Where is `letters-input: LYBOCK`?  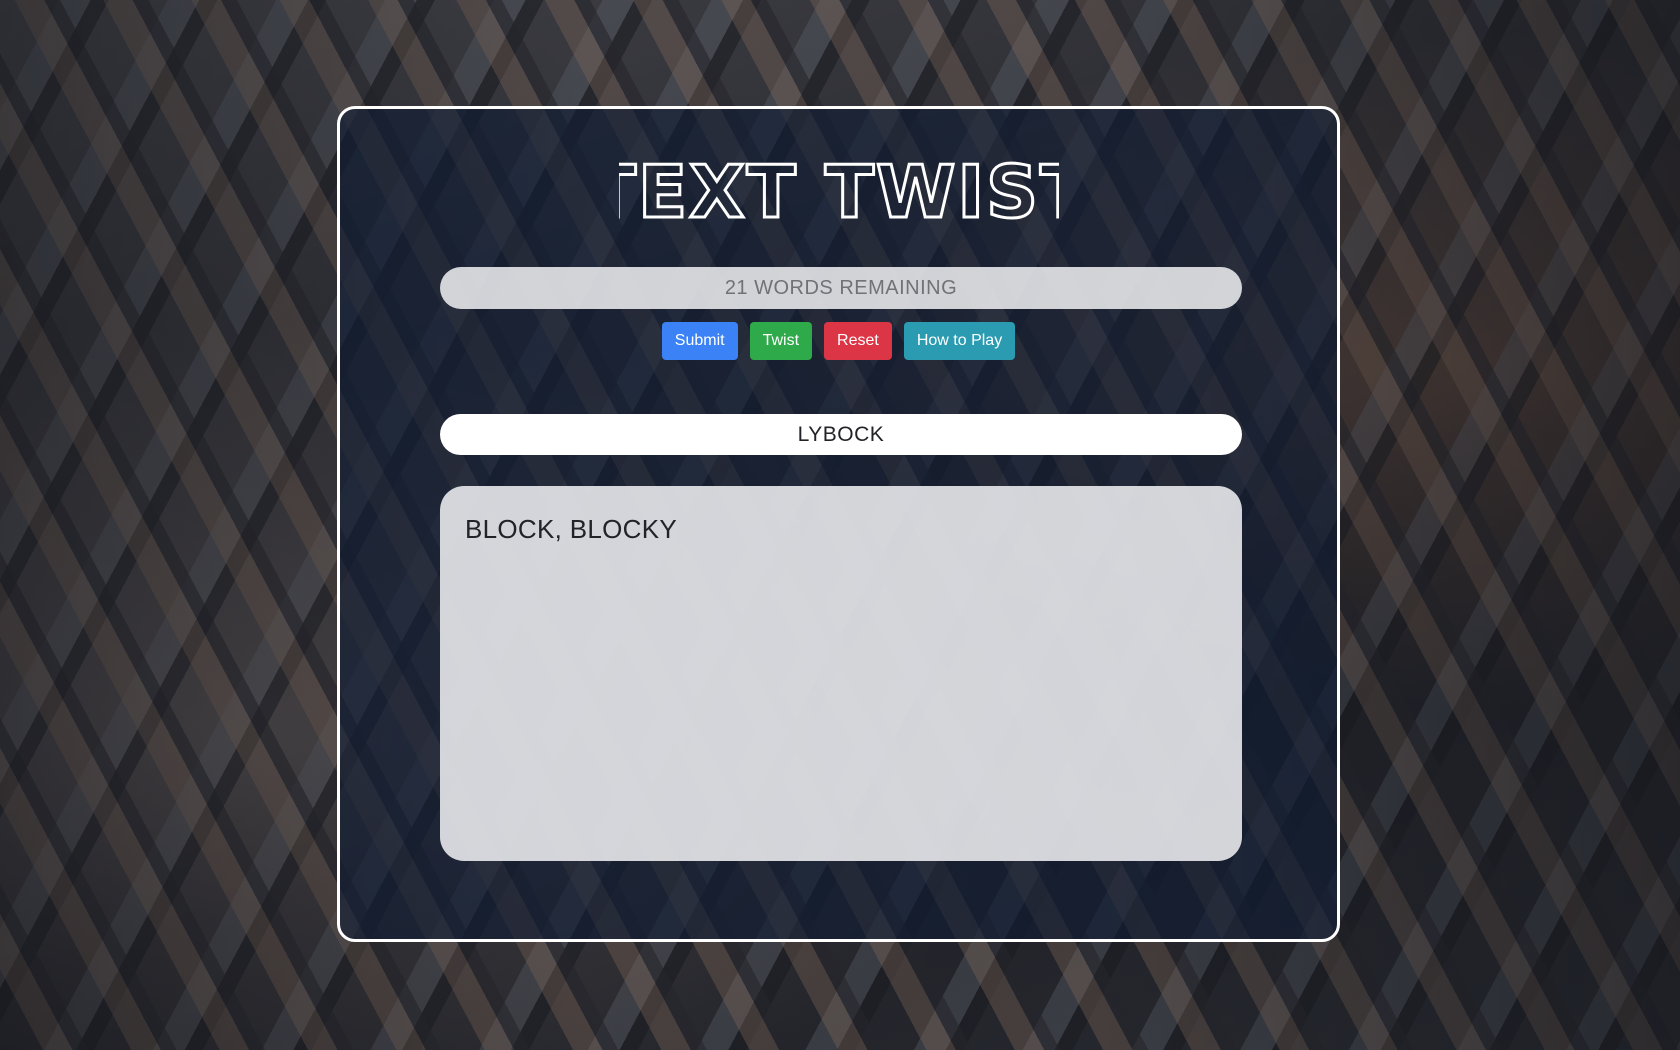
letters-input: LYBOCK is located at coordinates (841, 434).